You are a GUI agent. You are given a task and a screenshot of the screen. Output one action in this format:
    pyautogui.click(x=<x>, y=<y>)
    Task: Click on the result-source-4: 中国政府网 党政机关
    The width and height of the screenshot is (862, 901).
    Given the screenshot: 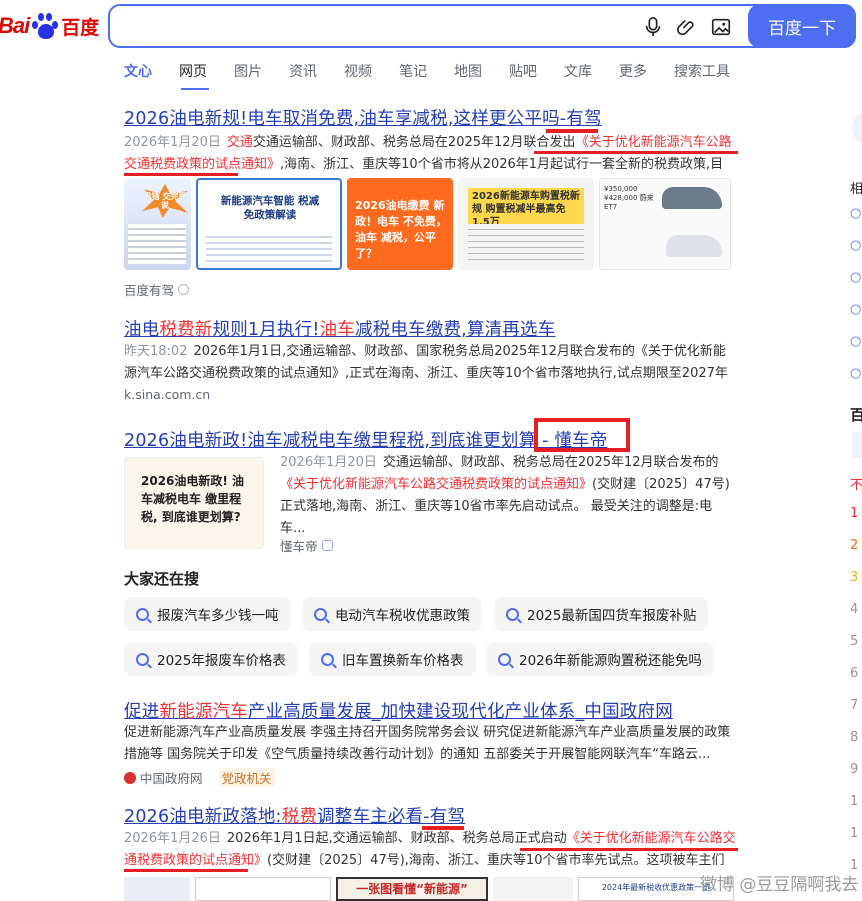 What is the action you would take?
    pyautogui.click(x=199, y=777)
    